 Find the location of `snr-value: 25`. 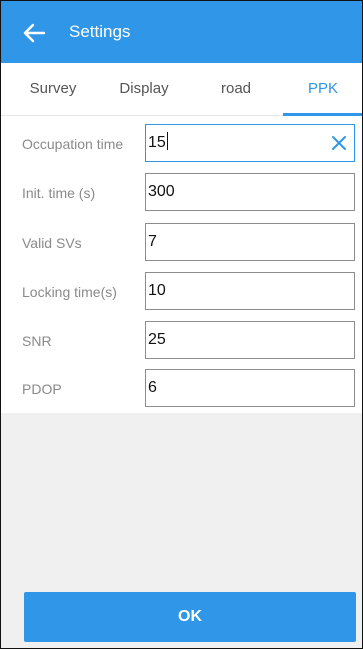

snr-value: 25 is located at coordinates (157, 339).